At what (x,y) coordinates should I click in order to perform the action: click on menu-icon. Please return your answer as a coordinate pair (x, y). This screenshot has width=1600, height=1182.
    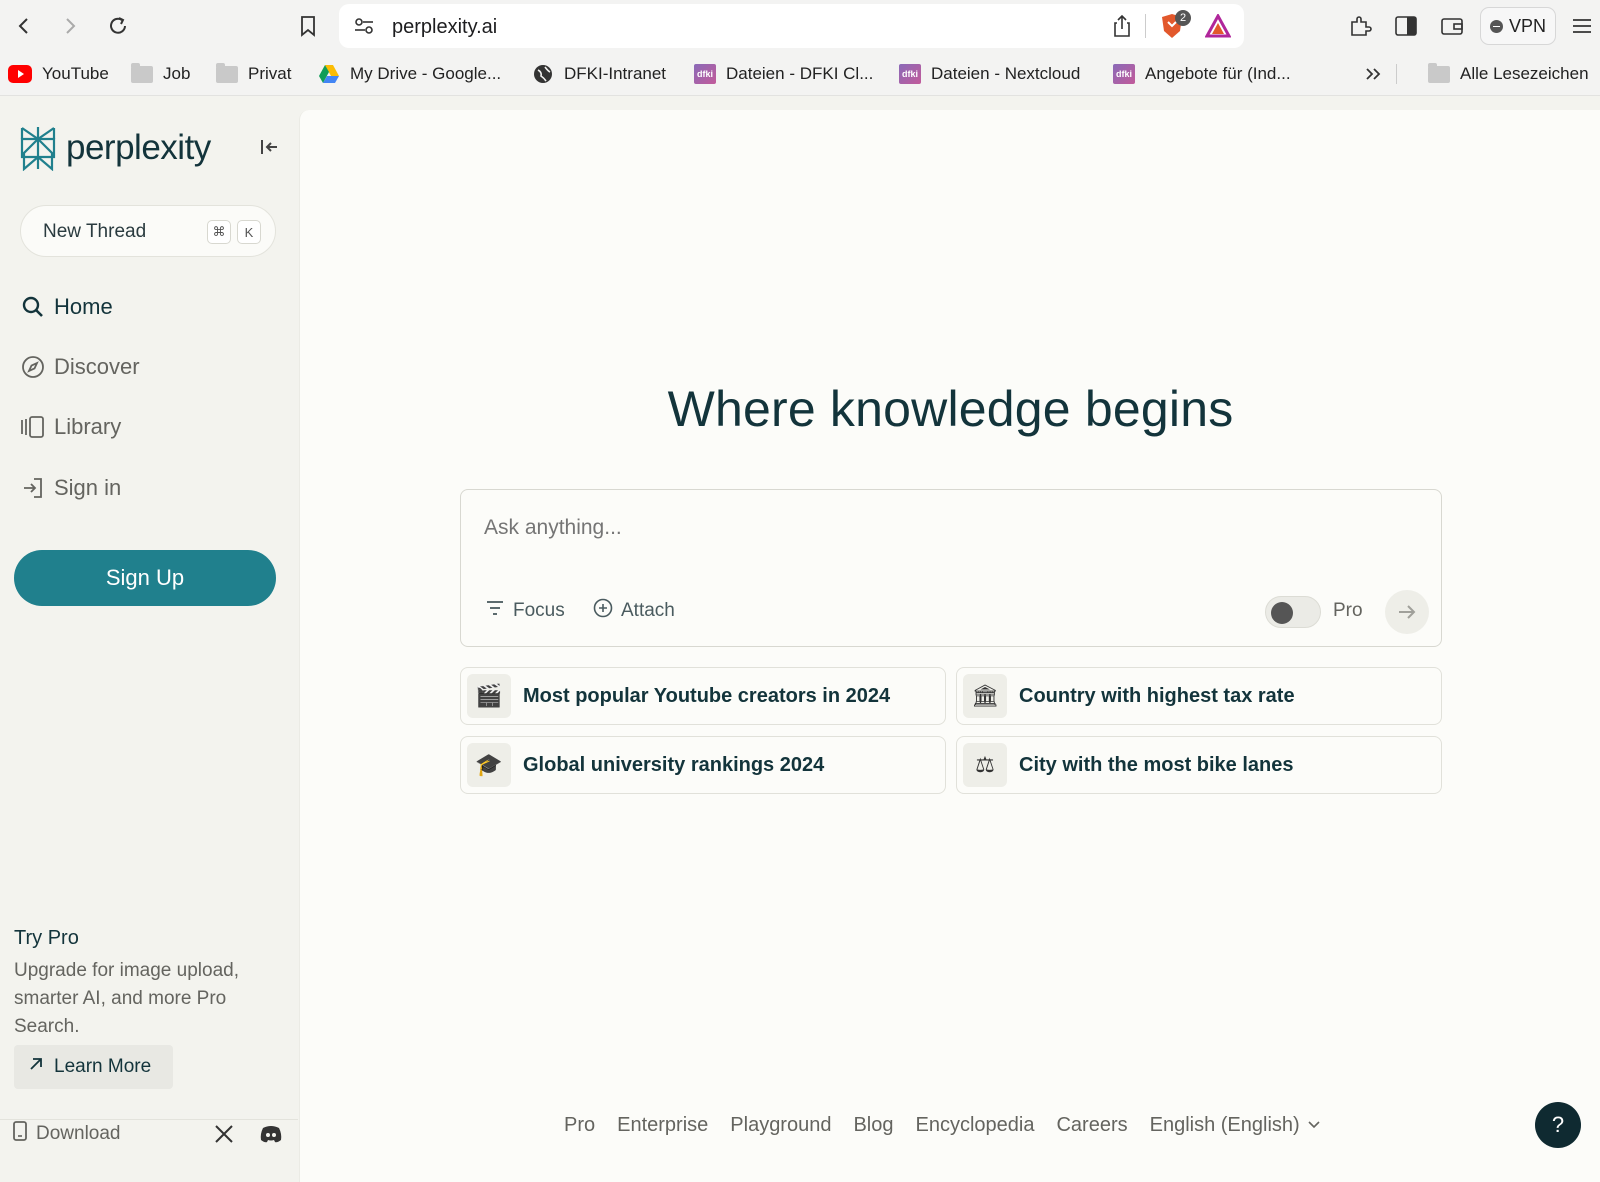
    Looking at the image, I should click on (1582, 26).